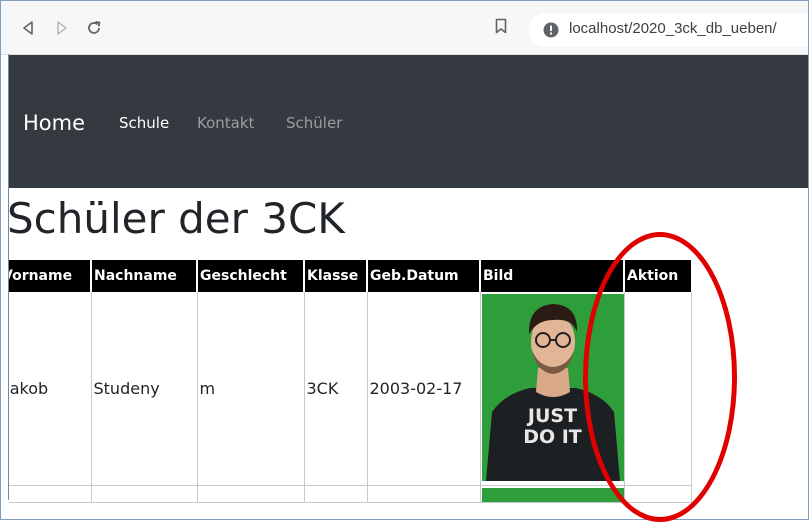  What do you see at coordinates (50, 494) in the screenshot?
I see `cell-vorname-empty` at bounding box center [50, 494].